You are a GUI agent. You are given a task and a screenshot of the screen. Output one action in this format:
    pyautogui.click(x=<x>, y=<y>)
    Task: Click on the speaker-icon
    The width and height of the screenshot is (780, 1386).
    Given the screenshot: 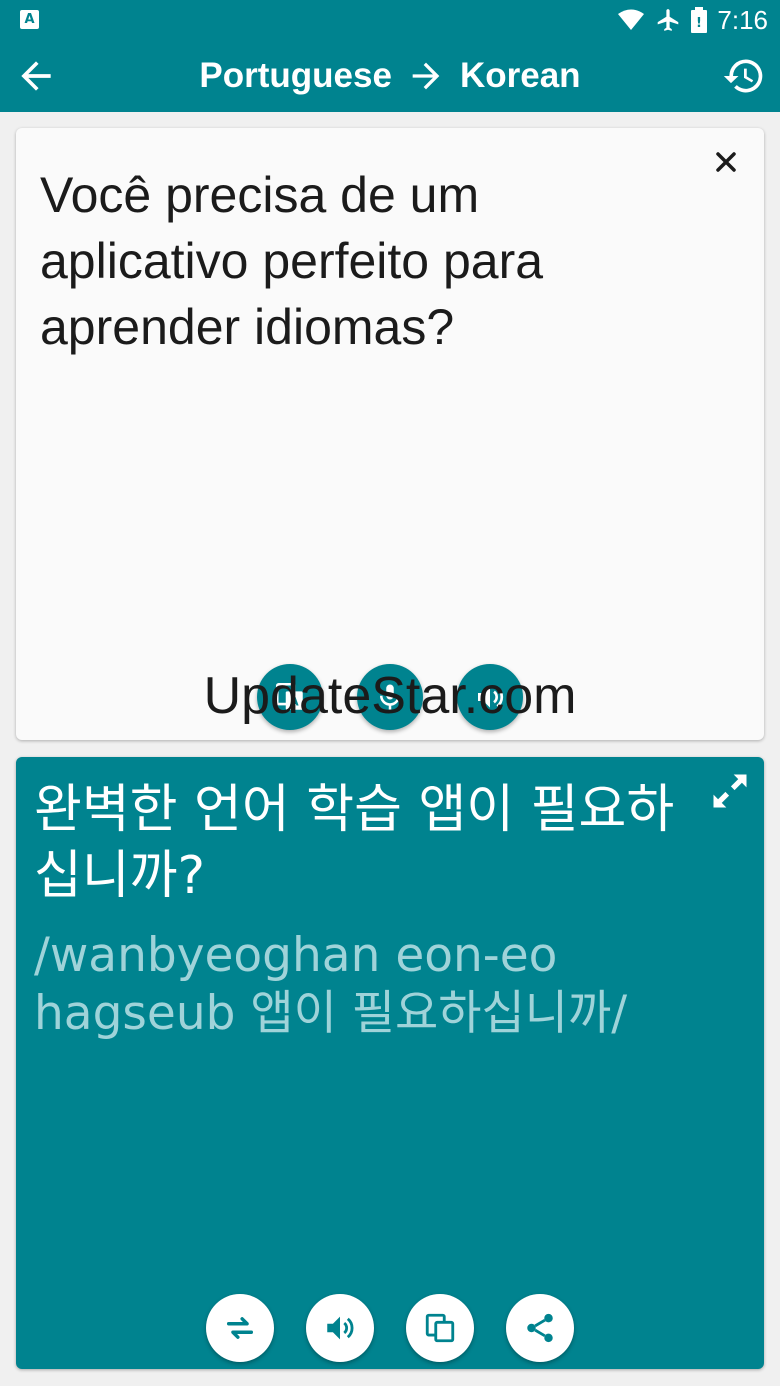 What is the action you would take?
    pyautogui.click(x=340, y=1328)
    